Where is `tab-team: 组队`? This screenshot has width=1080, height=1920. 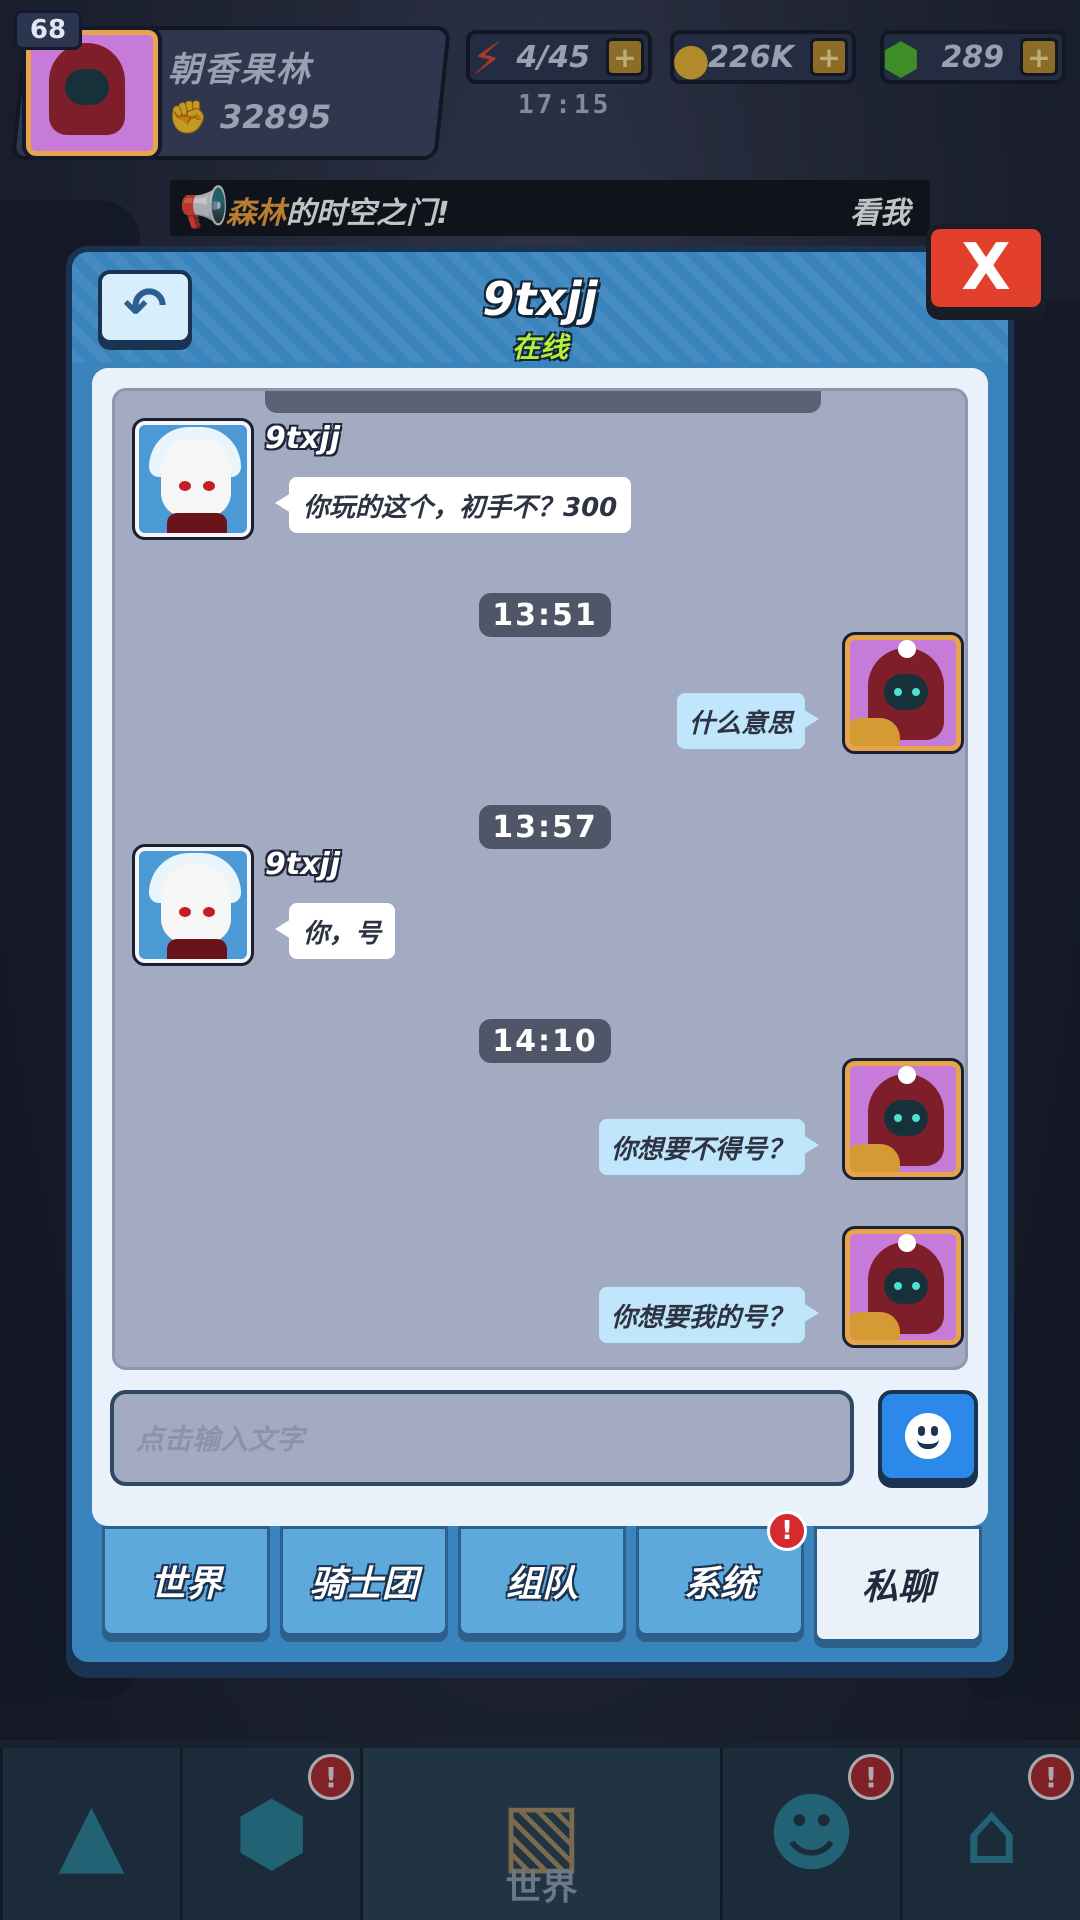 tab-team: 组队 is located at coordinates (542, 1581).